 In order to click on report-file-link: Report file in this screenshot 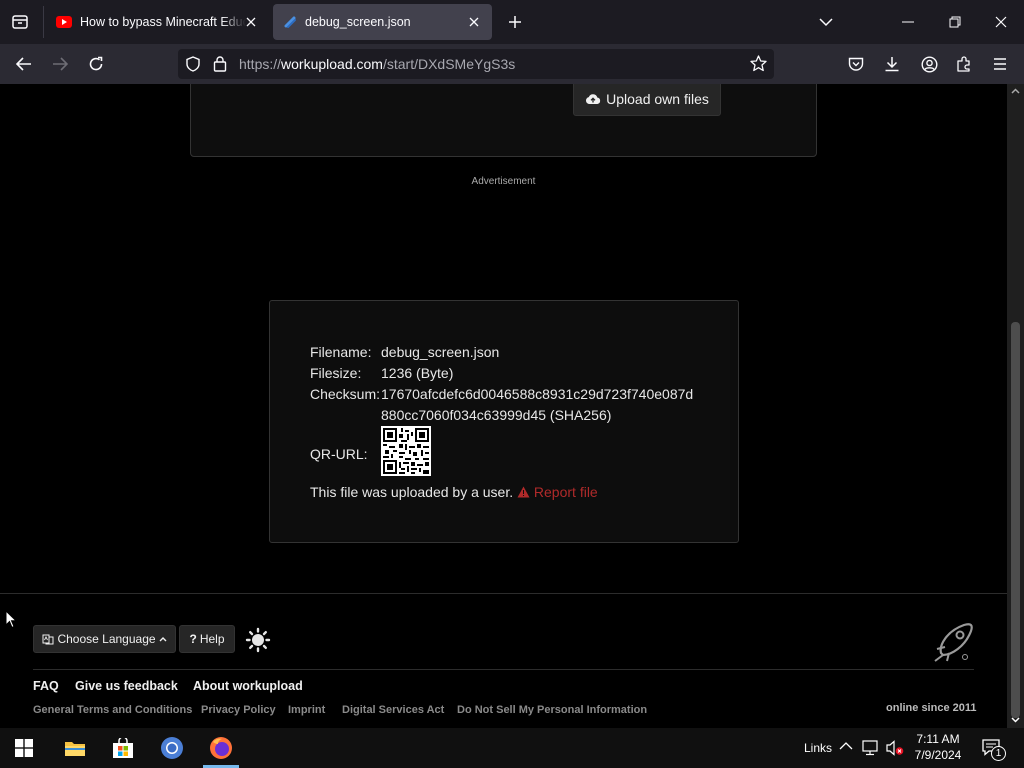, I will do `click(557, 492)`.